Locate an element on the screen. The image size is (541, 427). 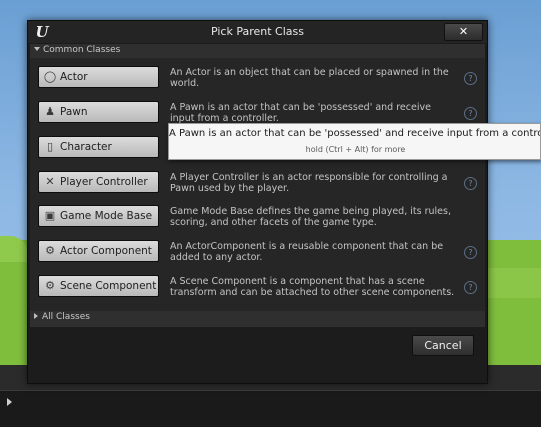
actor-component-icon: ⚙ is located at coordinates (50, 250).